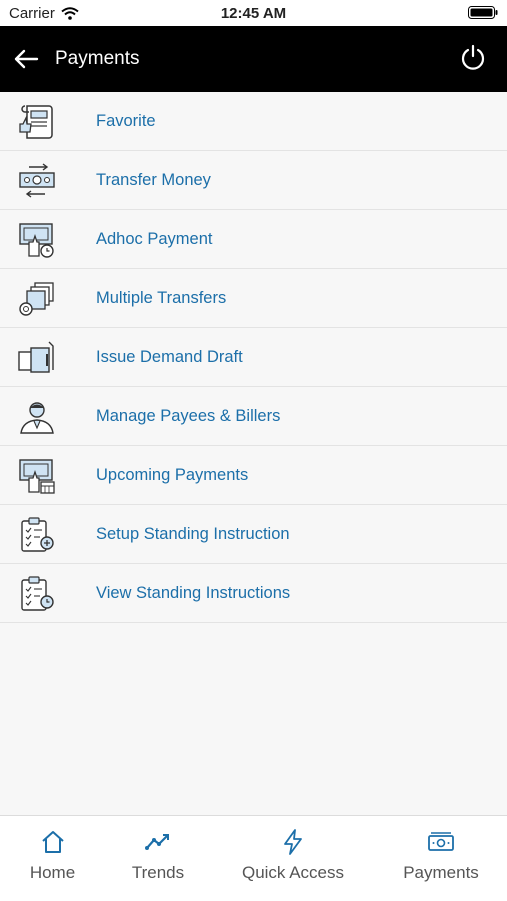 This screenshot has height=901, width=507. What do you see at coordinates (37, 418) in the screenshot?
I see `payee-person-icon` at bounding box center [37, 418].